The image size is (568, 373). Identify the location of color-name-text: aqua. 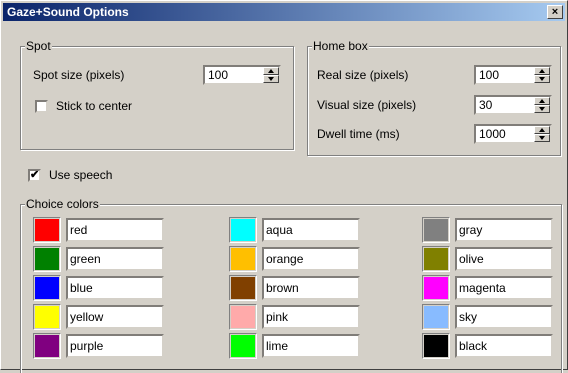
(279, 230).